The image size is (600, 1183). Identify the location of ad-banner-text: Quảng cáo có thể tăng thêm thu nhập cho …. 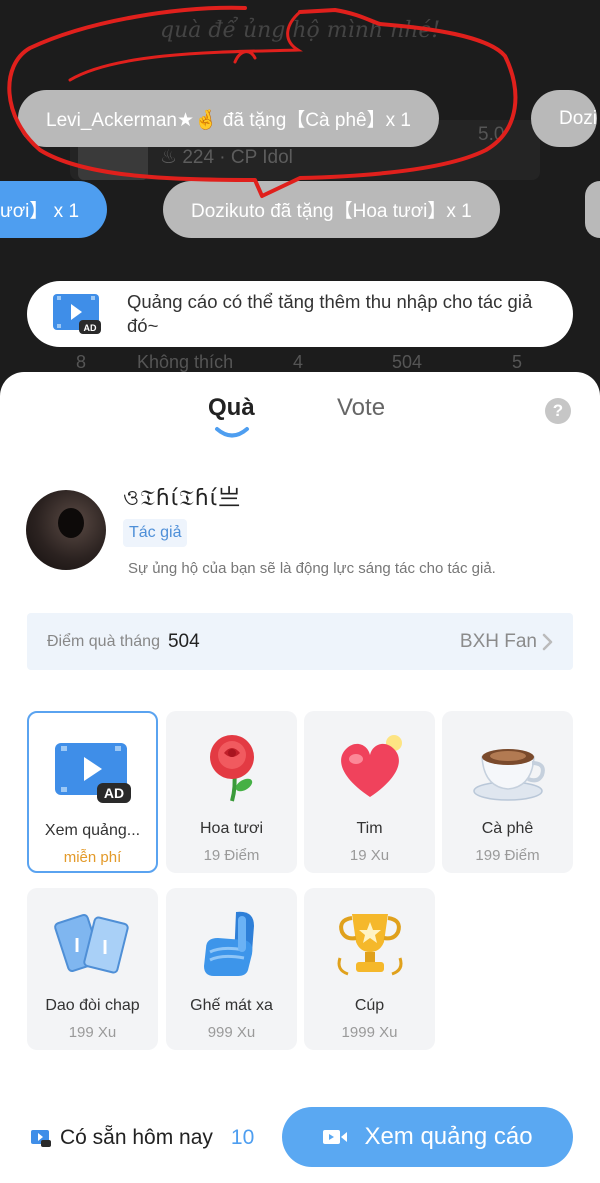
(330, 313).